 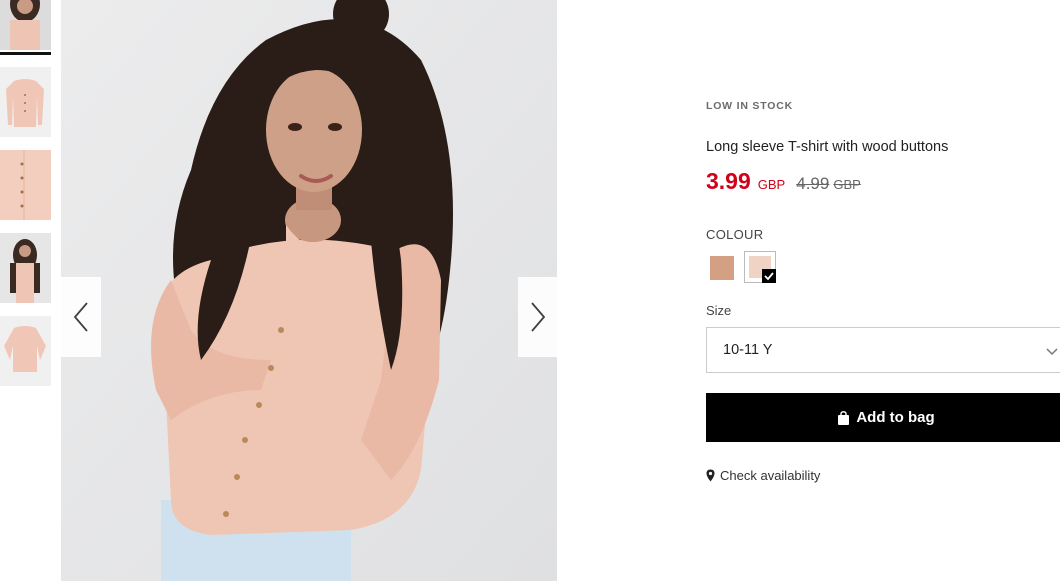 I want to click on active-thumbnail-indicator, so click(x=25, y=53).